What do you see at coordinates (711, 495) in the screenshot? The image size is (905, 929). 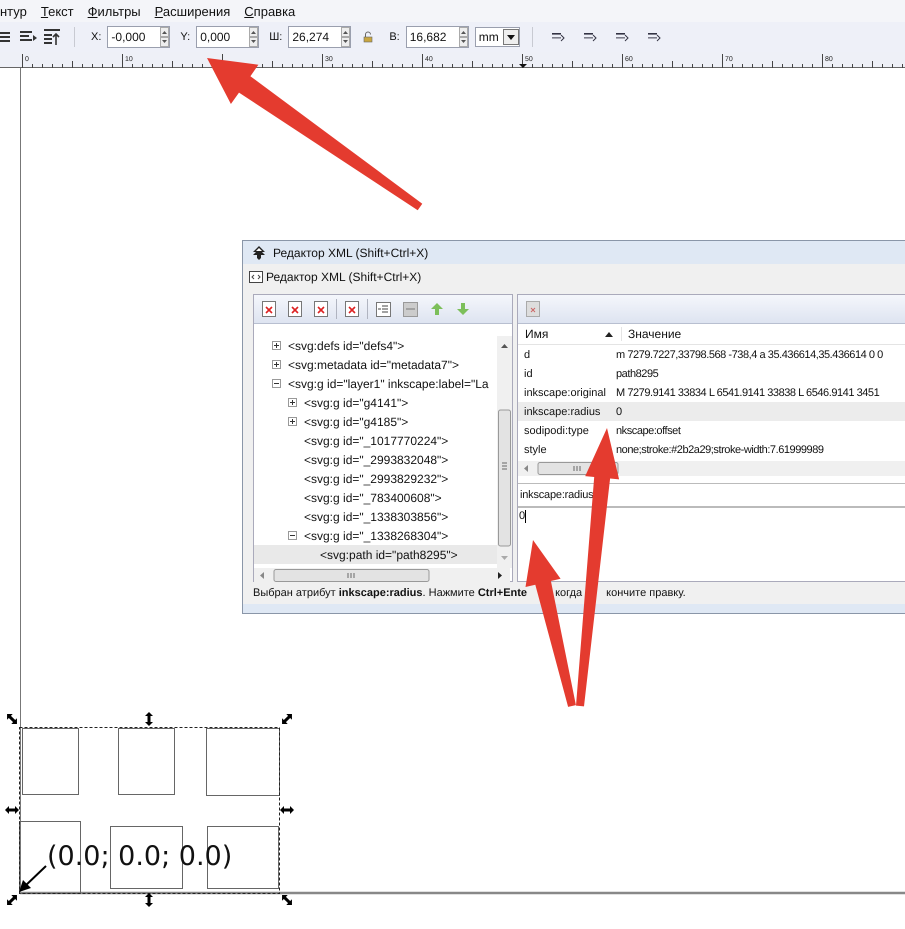 I see `attribute-name-field: inkscape:radius` at bounding box center [711, 495].